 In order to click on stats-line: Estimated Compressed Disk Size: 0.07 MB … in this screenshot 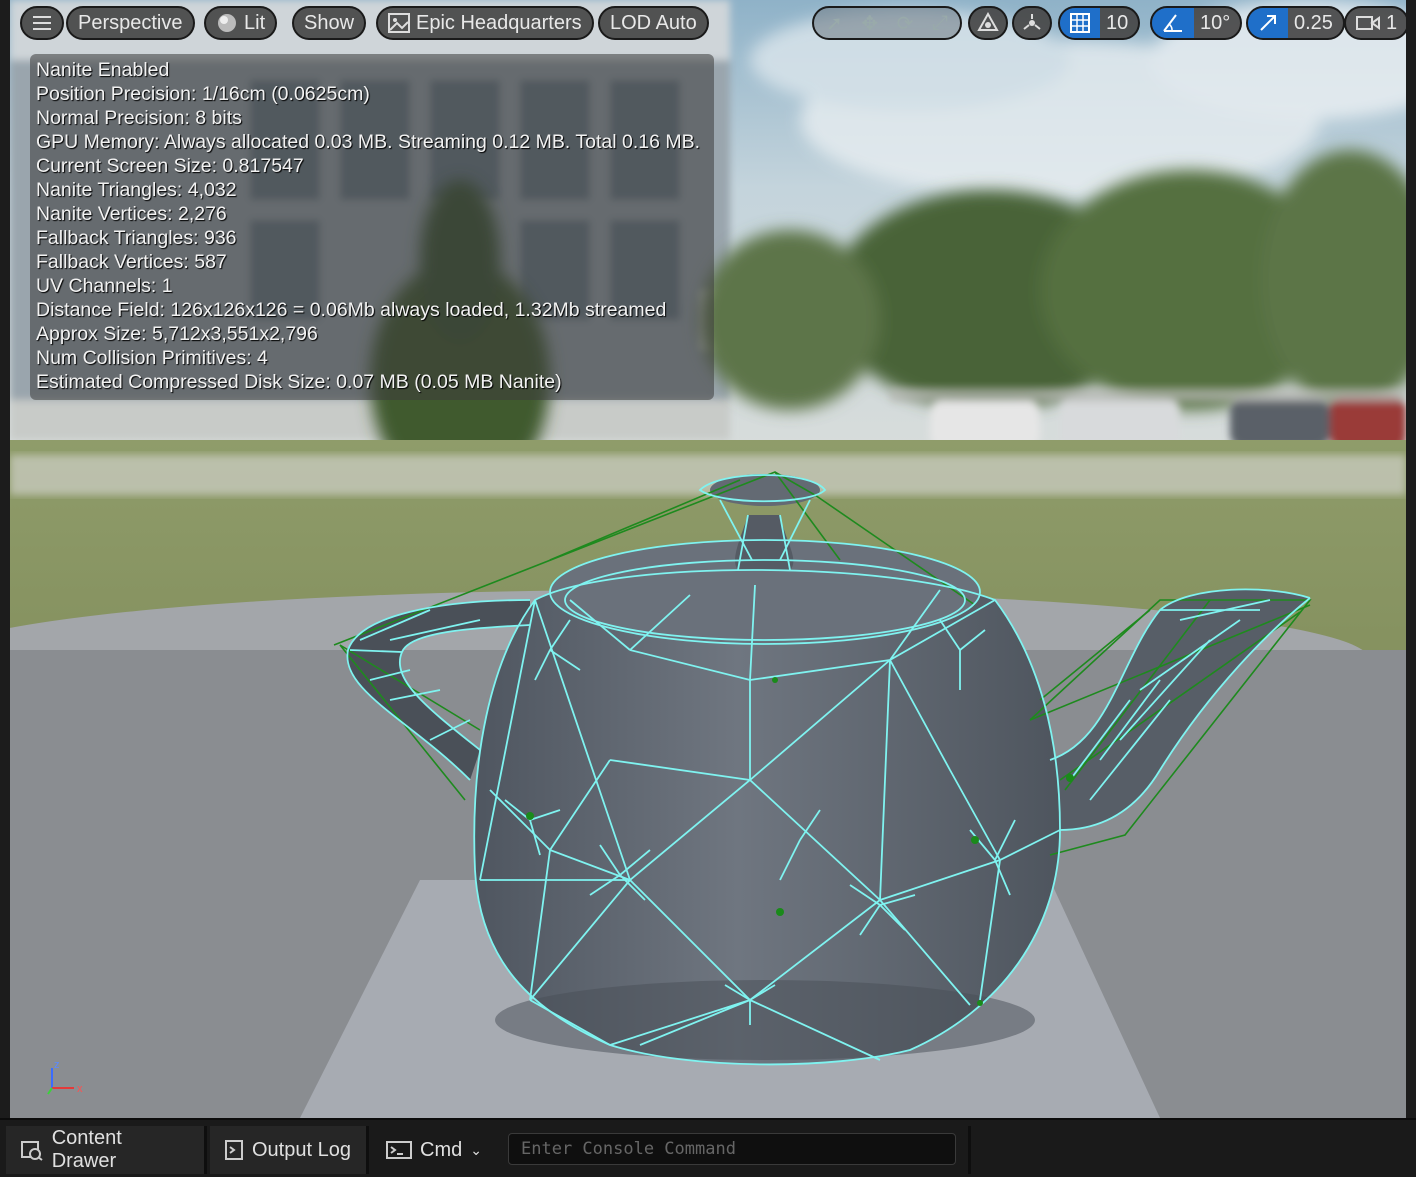, I will do `click(299, 382)`.